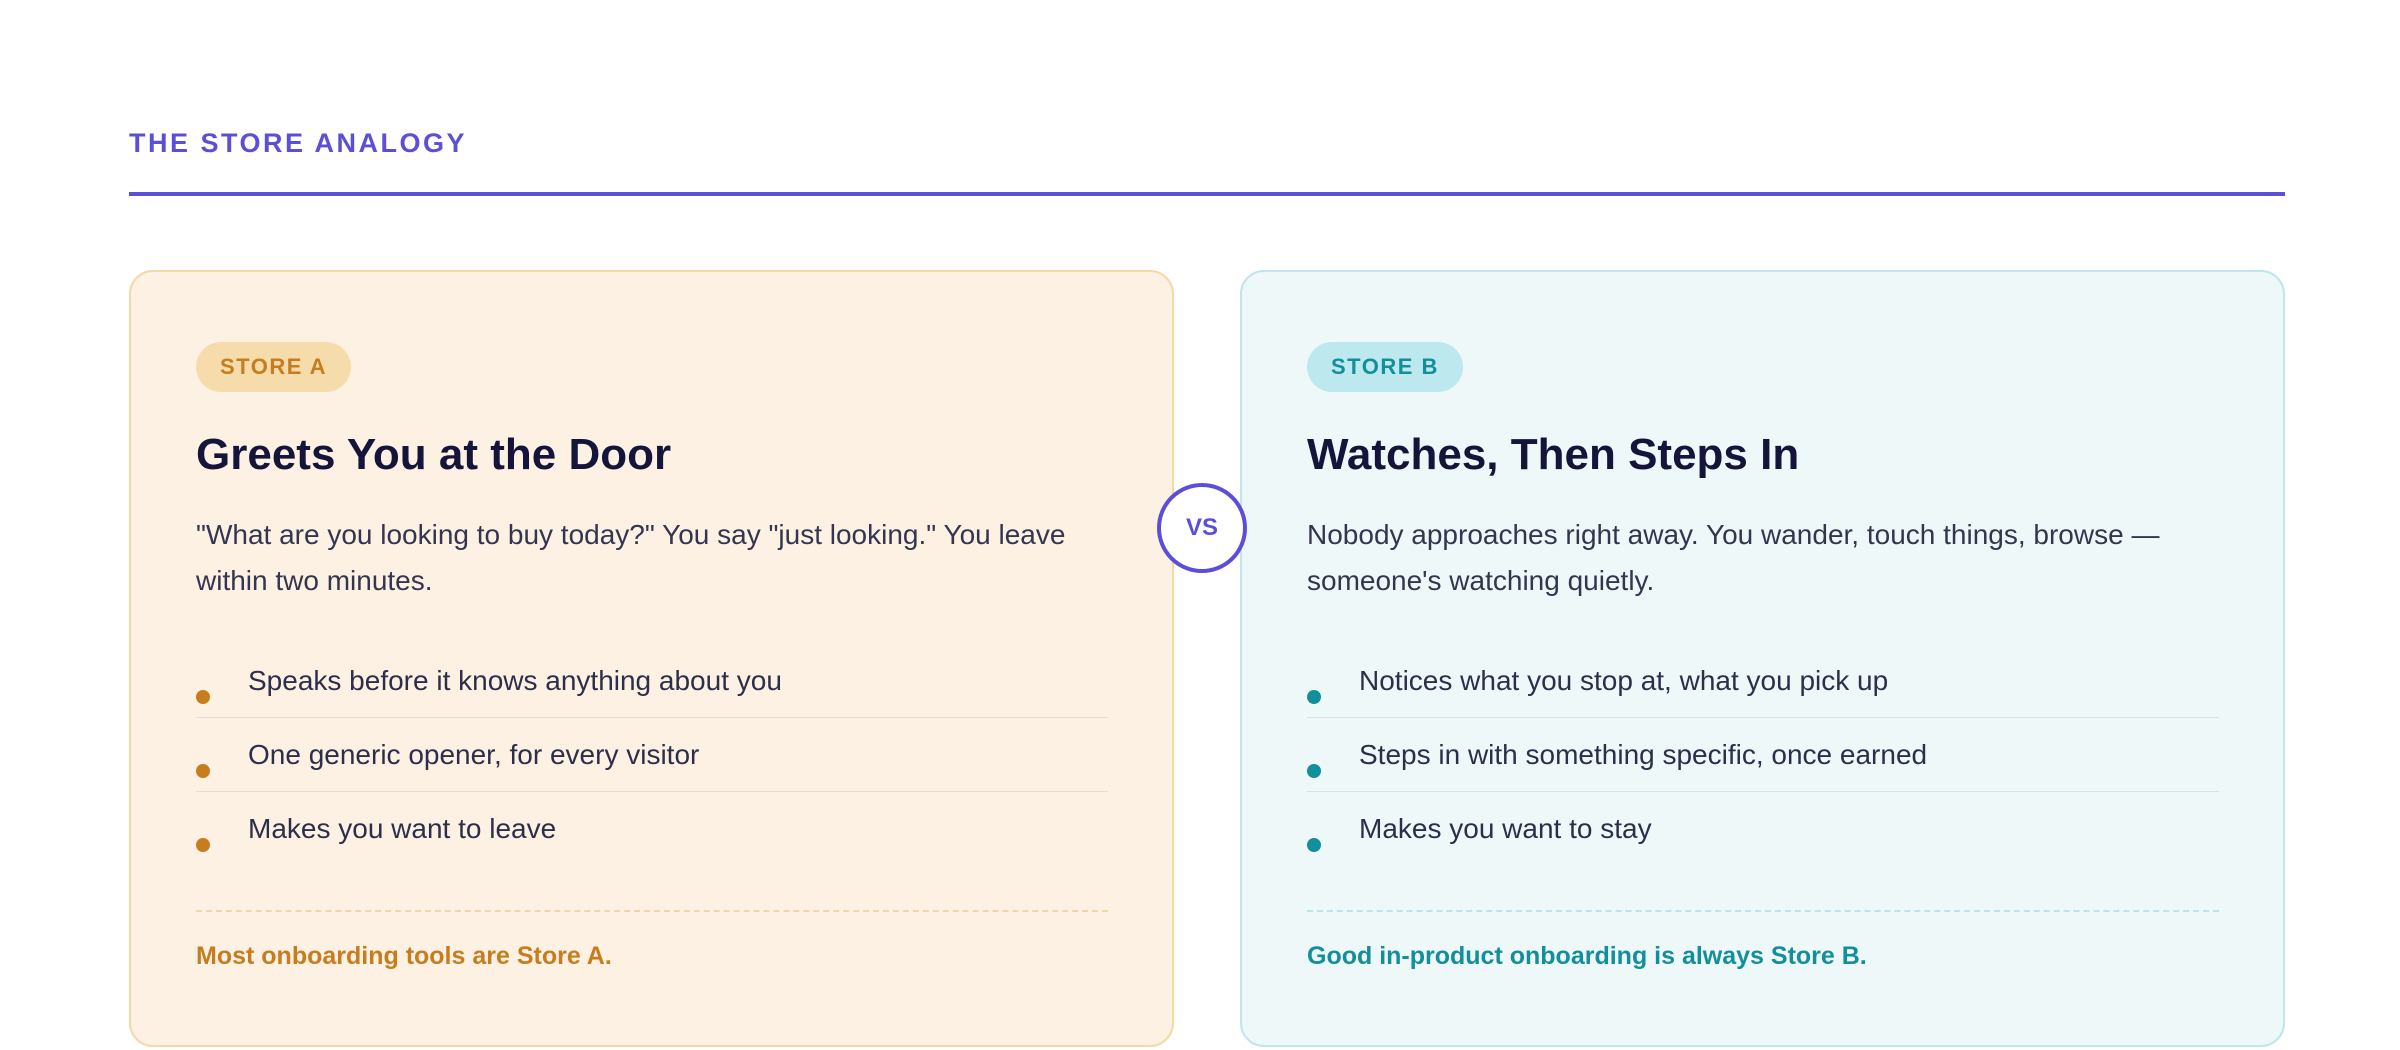 The width and height of the screenshot is (2400, 1050). Describe the element at coordinates (1207, 194) in the screenshot. I see `section-rule` at that location.